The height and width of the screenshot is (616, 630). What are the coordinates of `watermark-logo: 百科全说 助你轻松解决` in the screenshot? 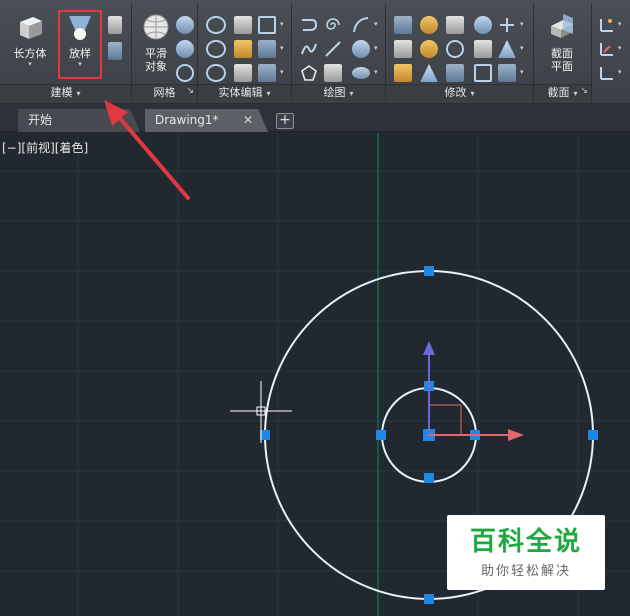 It's located at (526, 552).